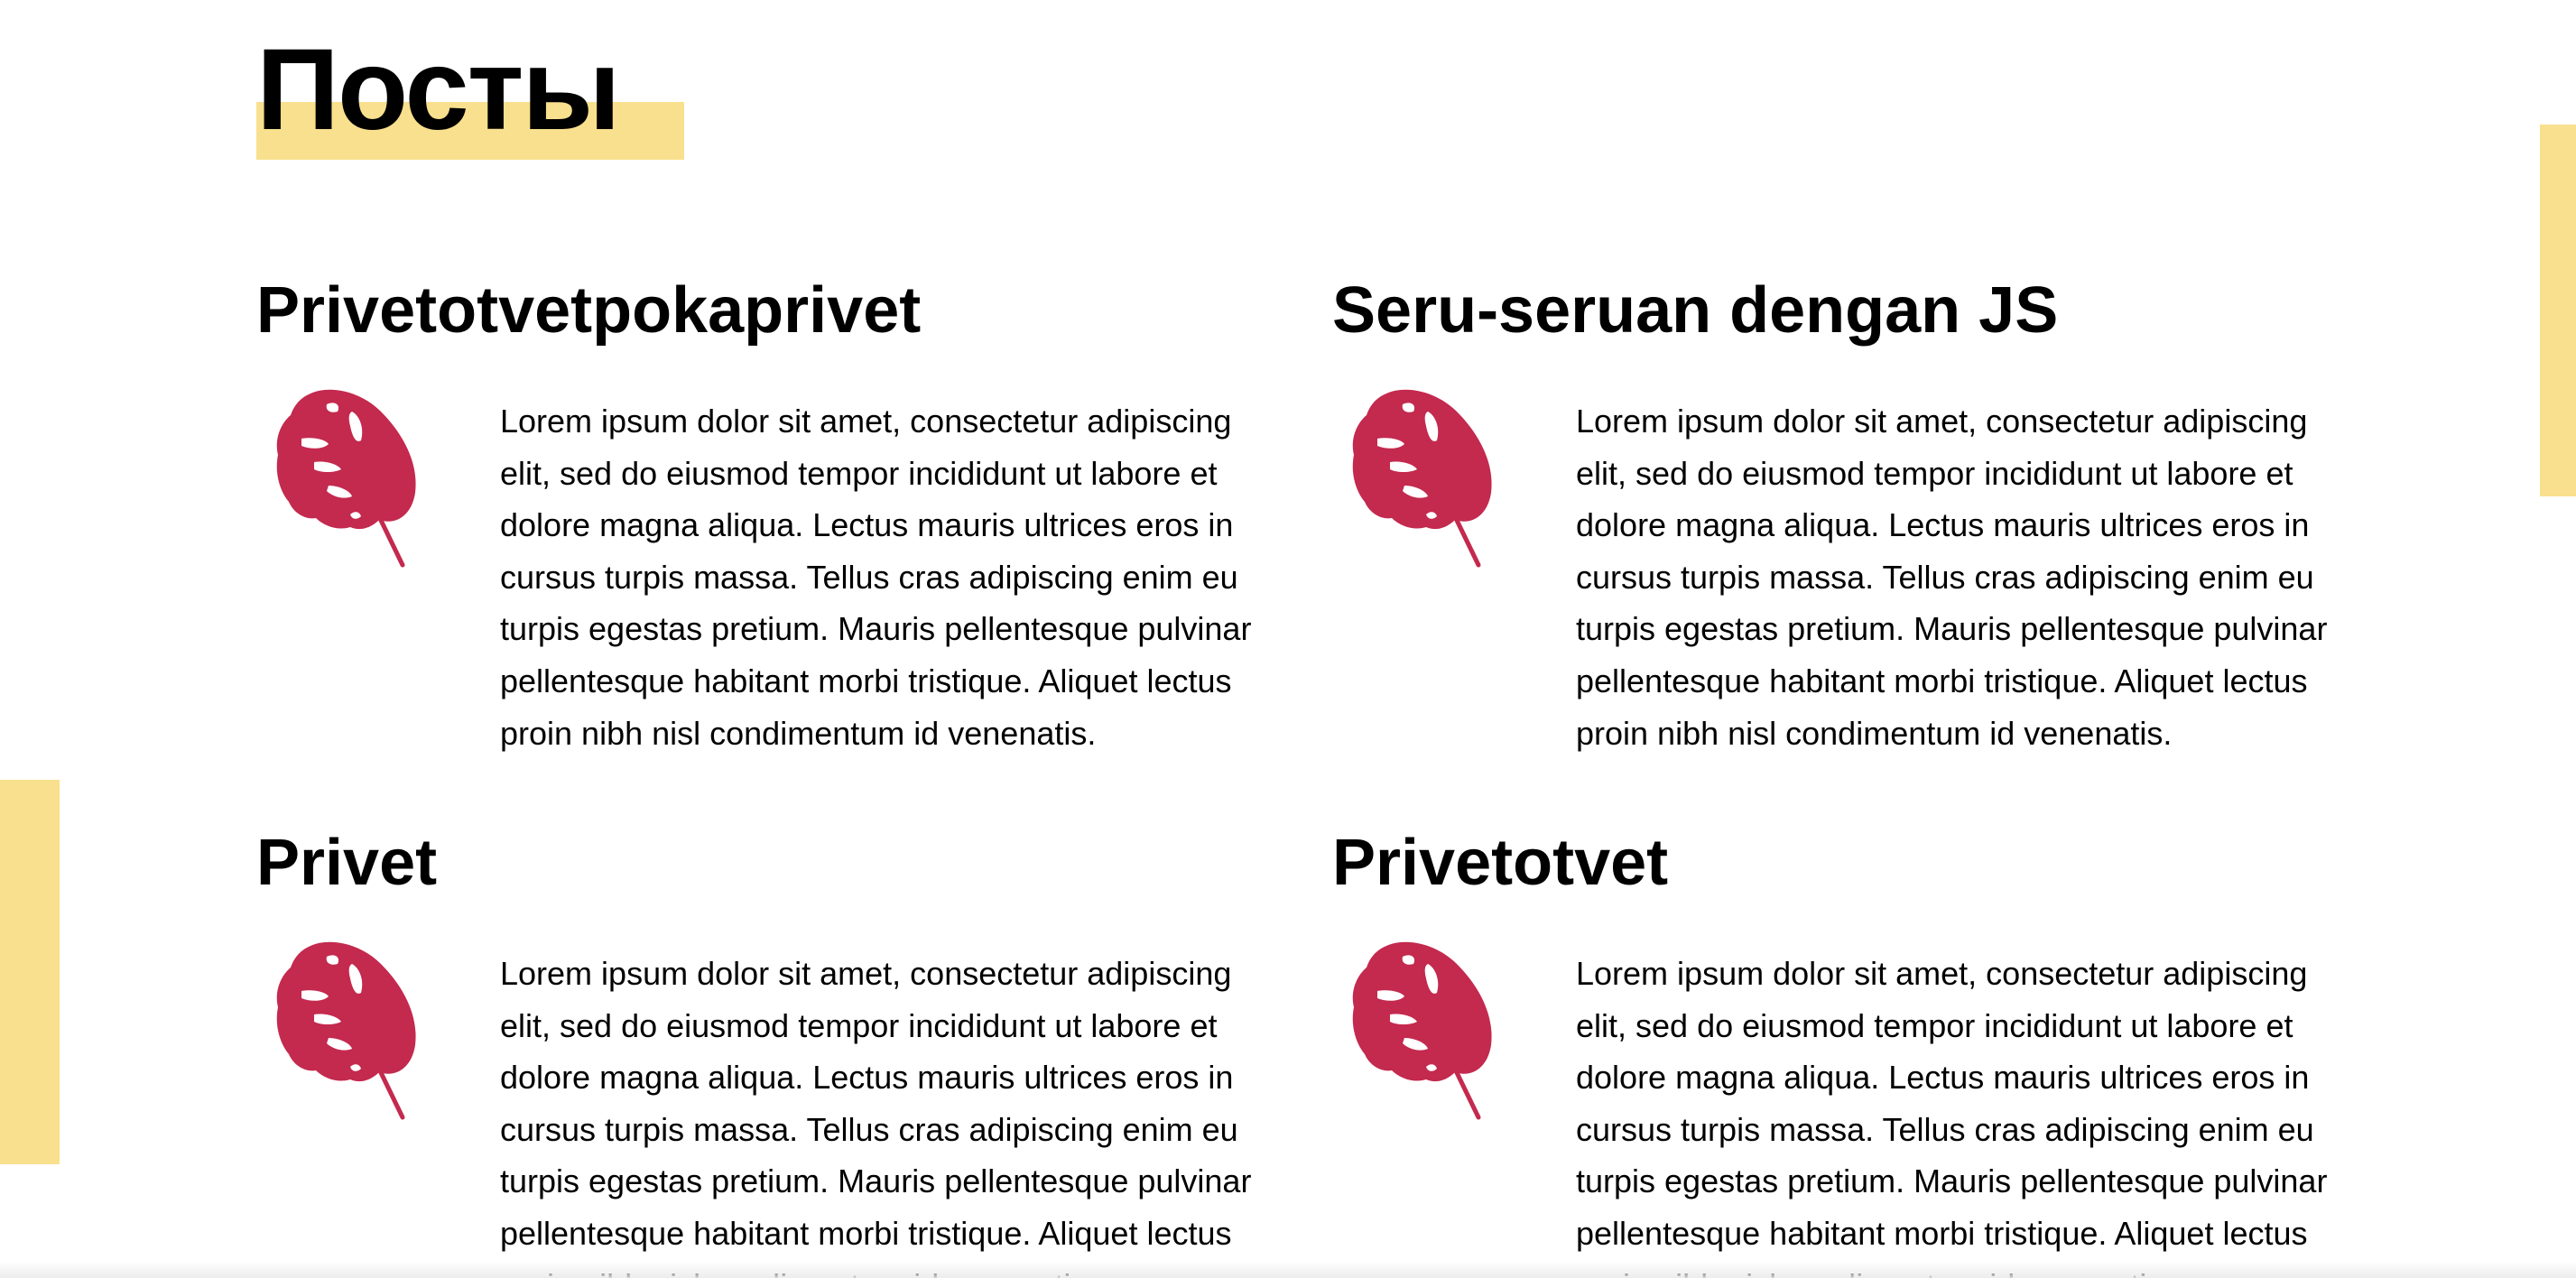 The width and height of the screenshot is (2576, 1278). Describe the element at coordinates (30, 972) in the screenshot. I see `decorative-left-bar` at that location.